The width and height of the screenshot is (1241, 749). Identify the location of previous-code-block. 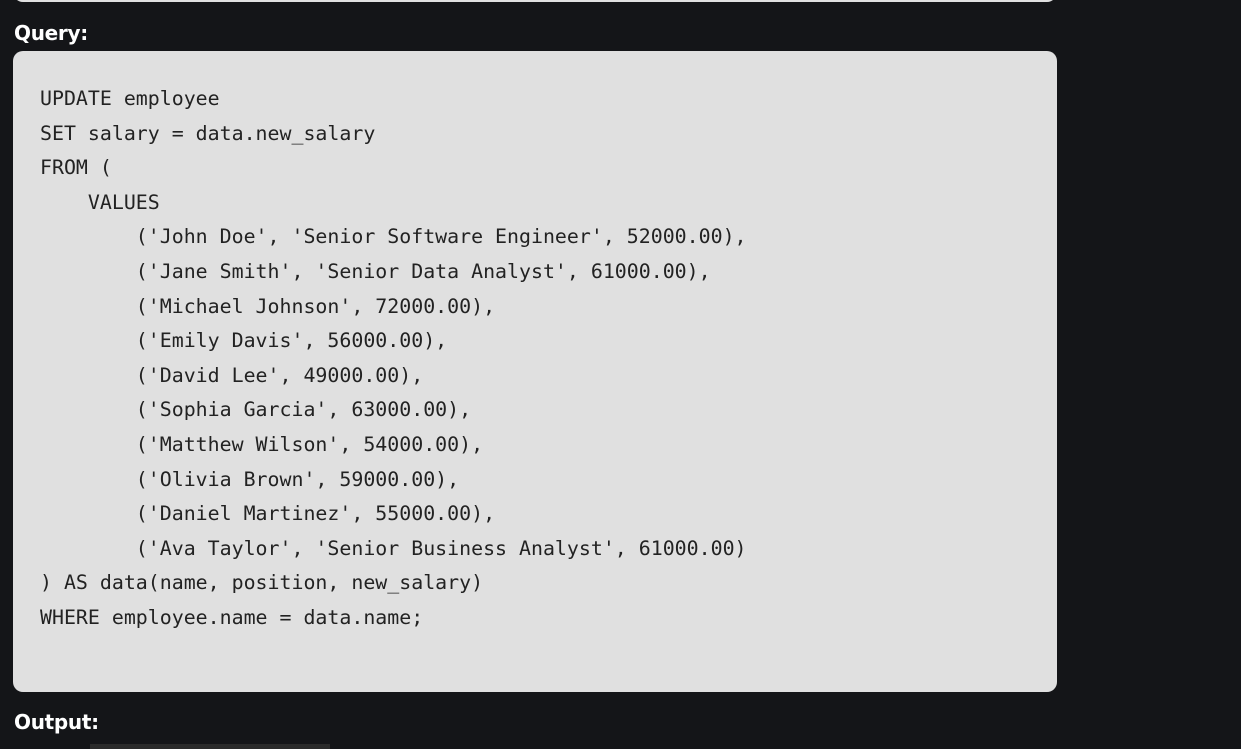
(535, 1).